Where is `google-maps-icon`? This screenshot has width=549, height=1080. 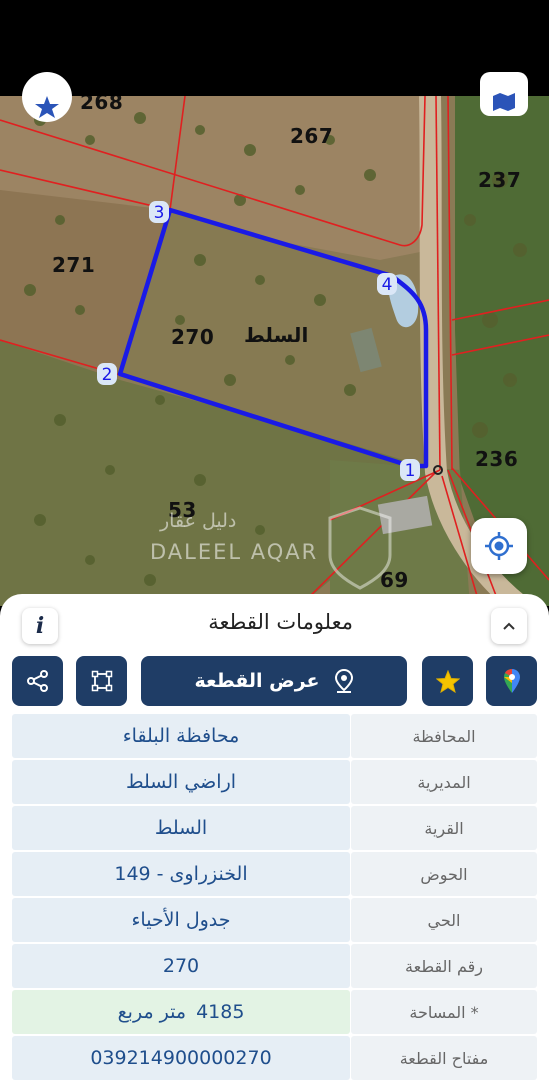
google-maps-icon is located at coordinates (511, 681).